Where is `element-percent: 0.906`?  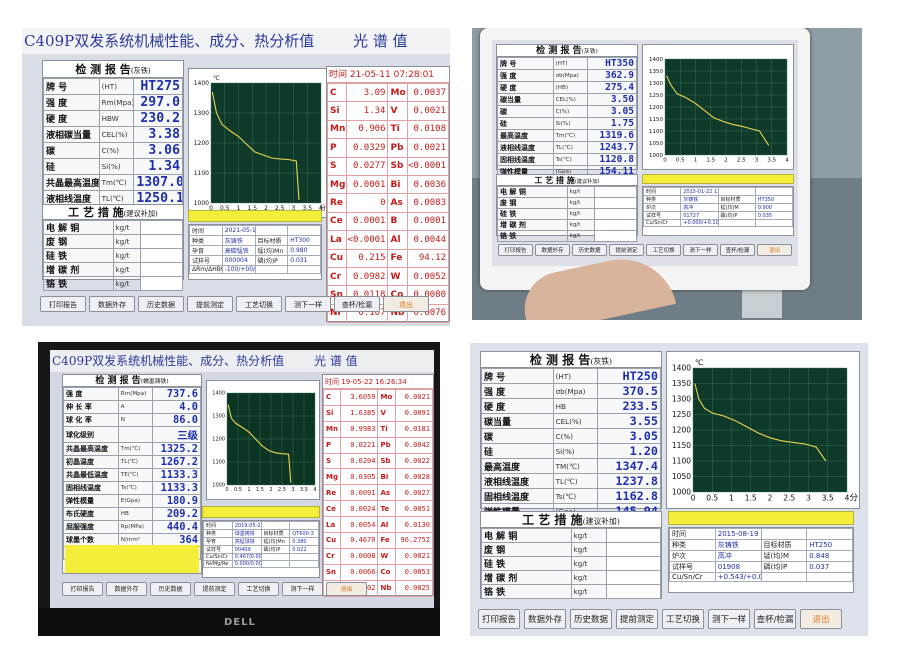
element-percent: 0.906 is located at coordinates (367, 129).